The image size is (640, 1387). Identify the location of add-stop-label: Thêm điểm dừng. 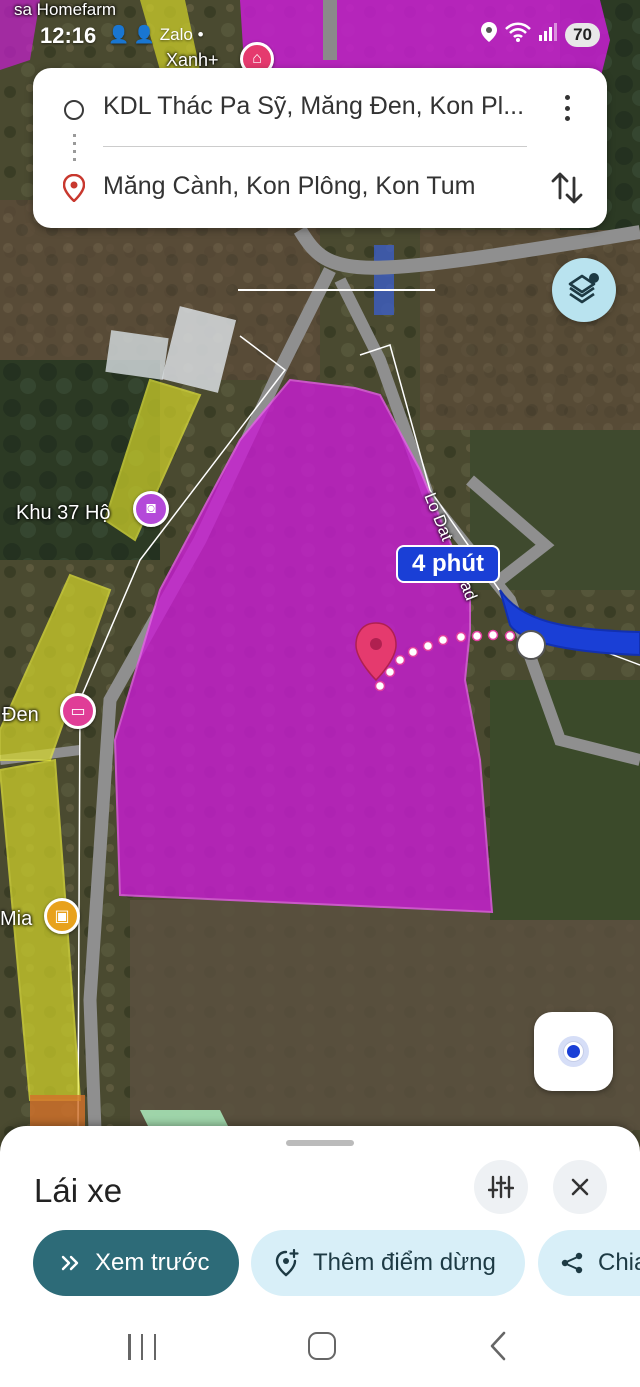
(404, 1262).